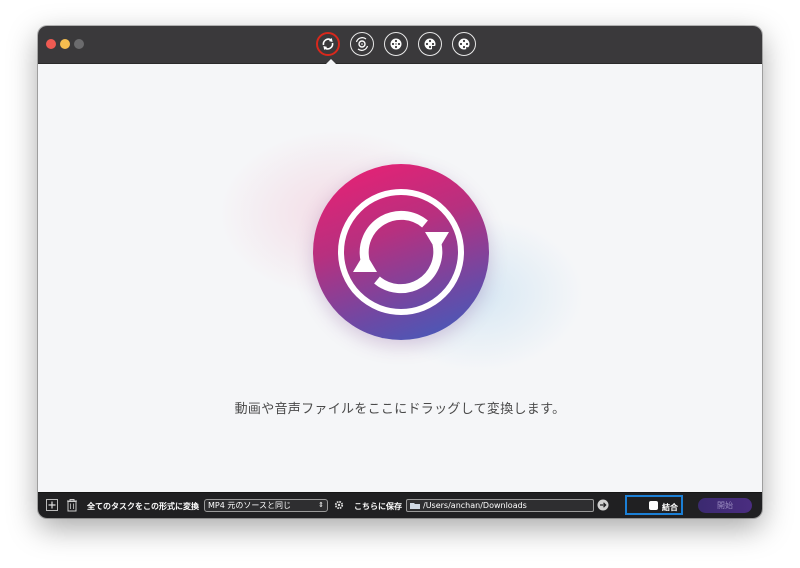 This screenshot has height=568, width=800. I want to click on dvd-tool-2-button, so click(430, 44).